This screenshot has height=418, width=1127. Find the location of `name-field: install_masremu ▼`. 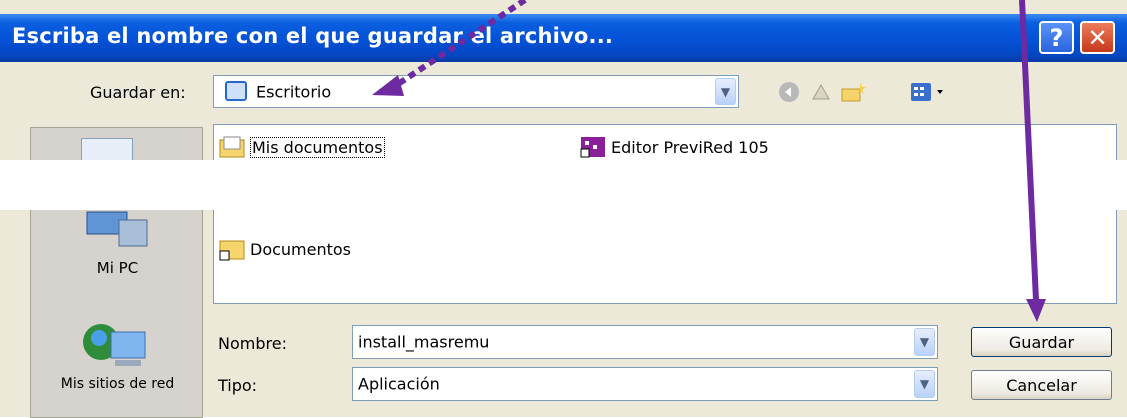

name-field: install_masremu ▼ is located at coordinates (645, 342).